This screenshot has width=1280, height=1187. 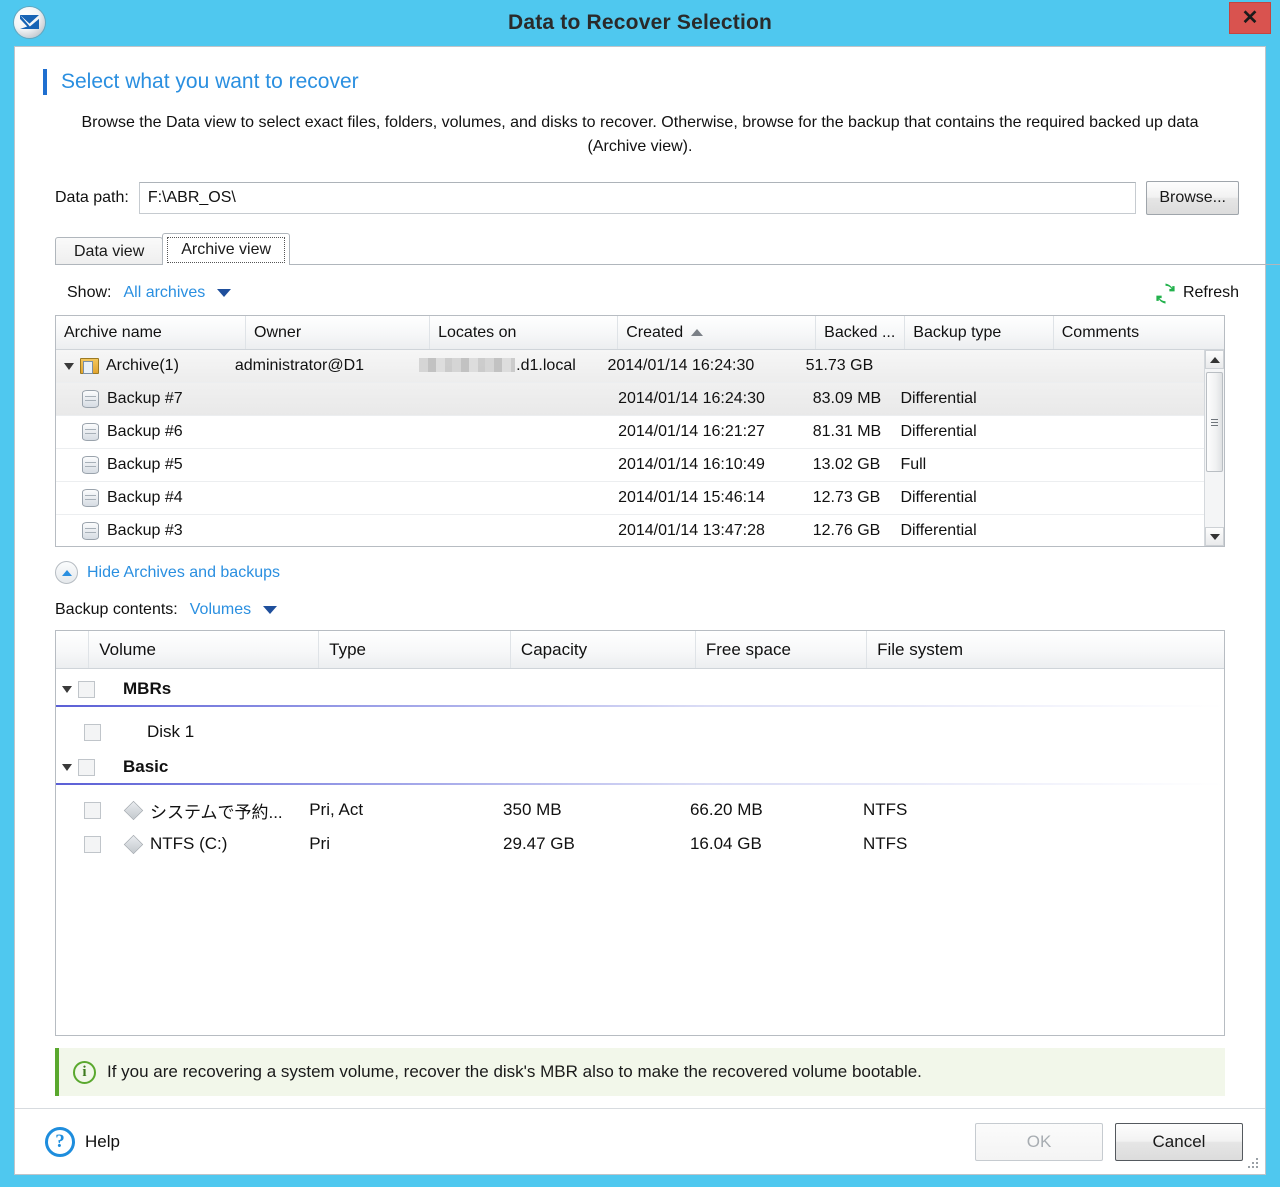 What do you see at coordinates (164, 293) in the screenshot?
I see `show-value-dropdown: All archives` at bounding box center [164, 293].